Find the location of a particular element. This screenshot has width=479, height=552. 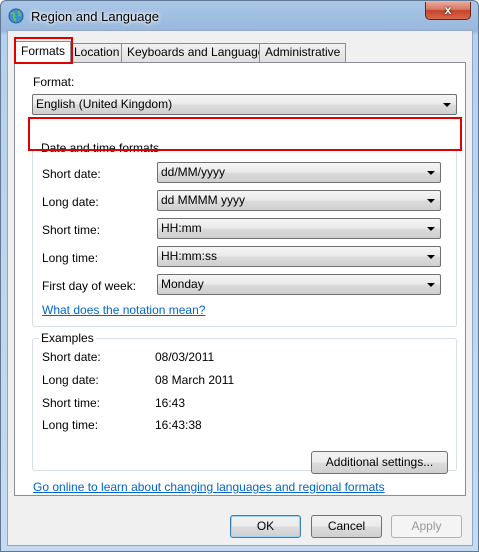

example-long-date-label: Long date: is located at coordinates (70, 380).